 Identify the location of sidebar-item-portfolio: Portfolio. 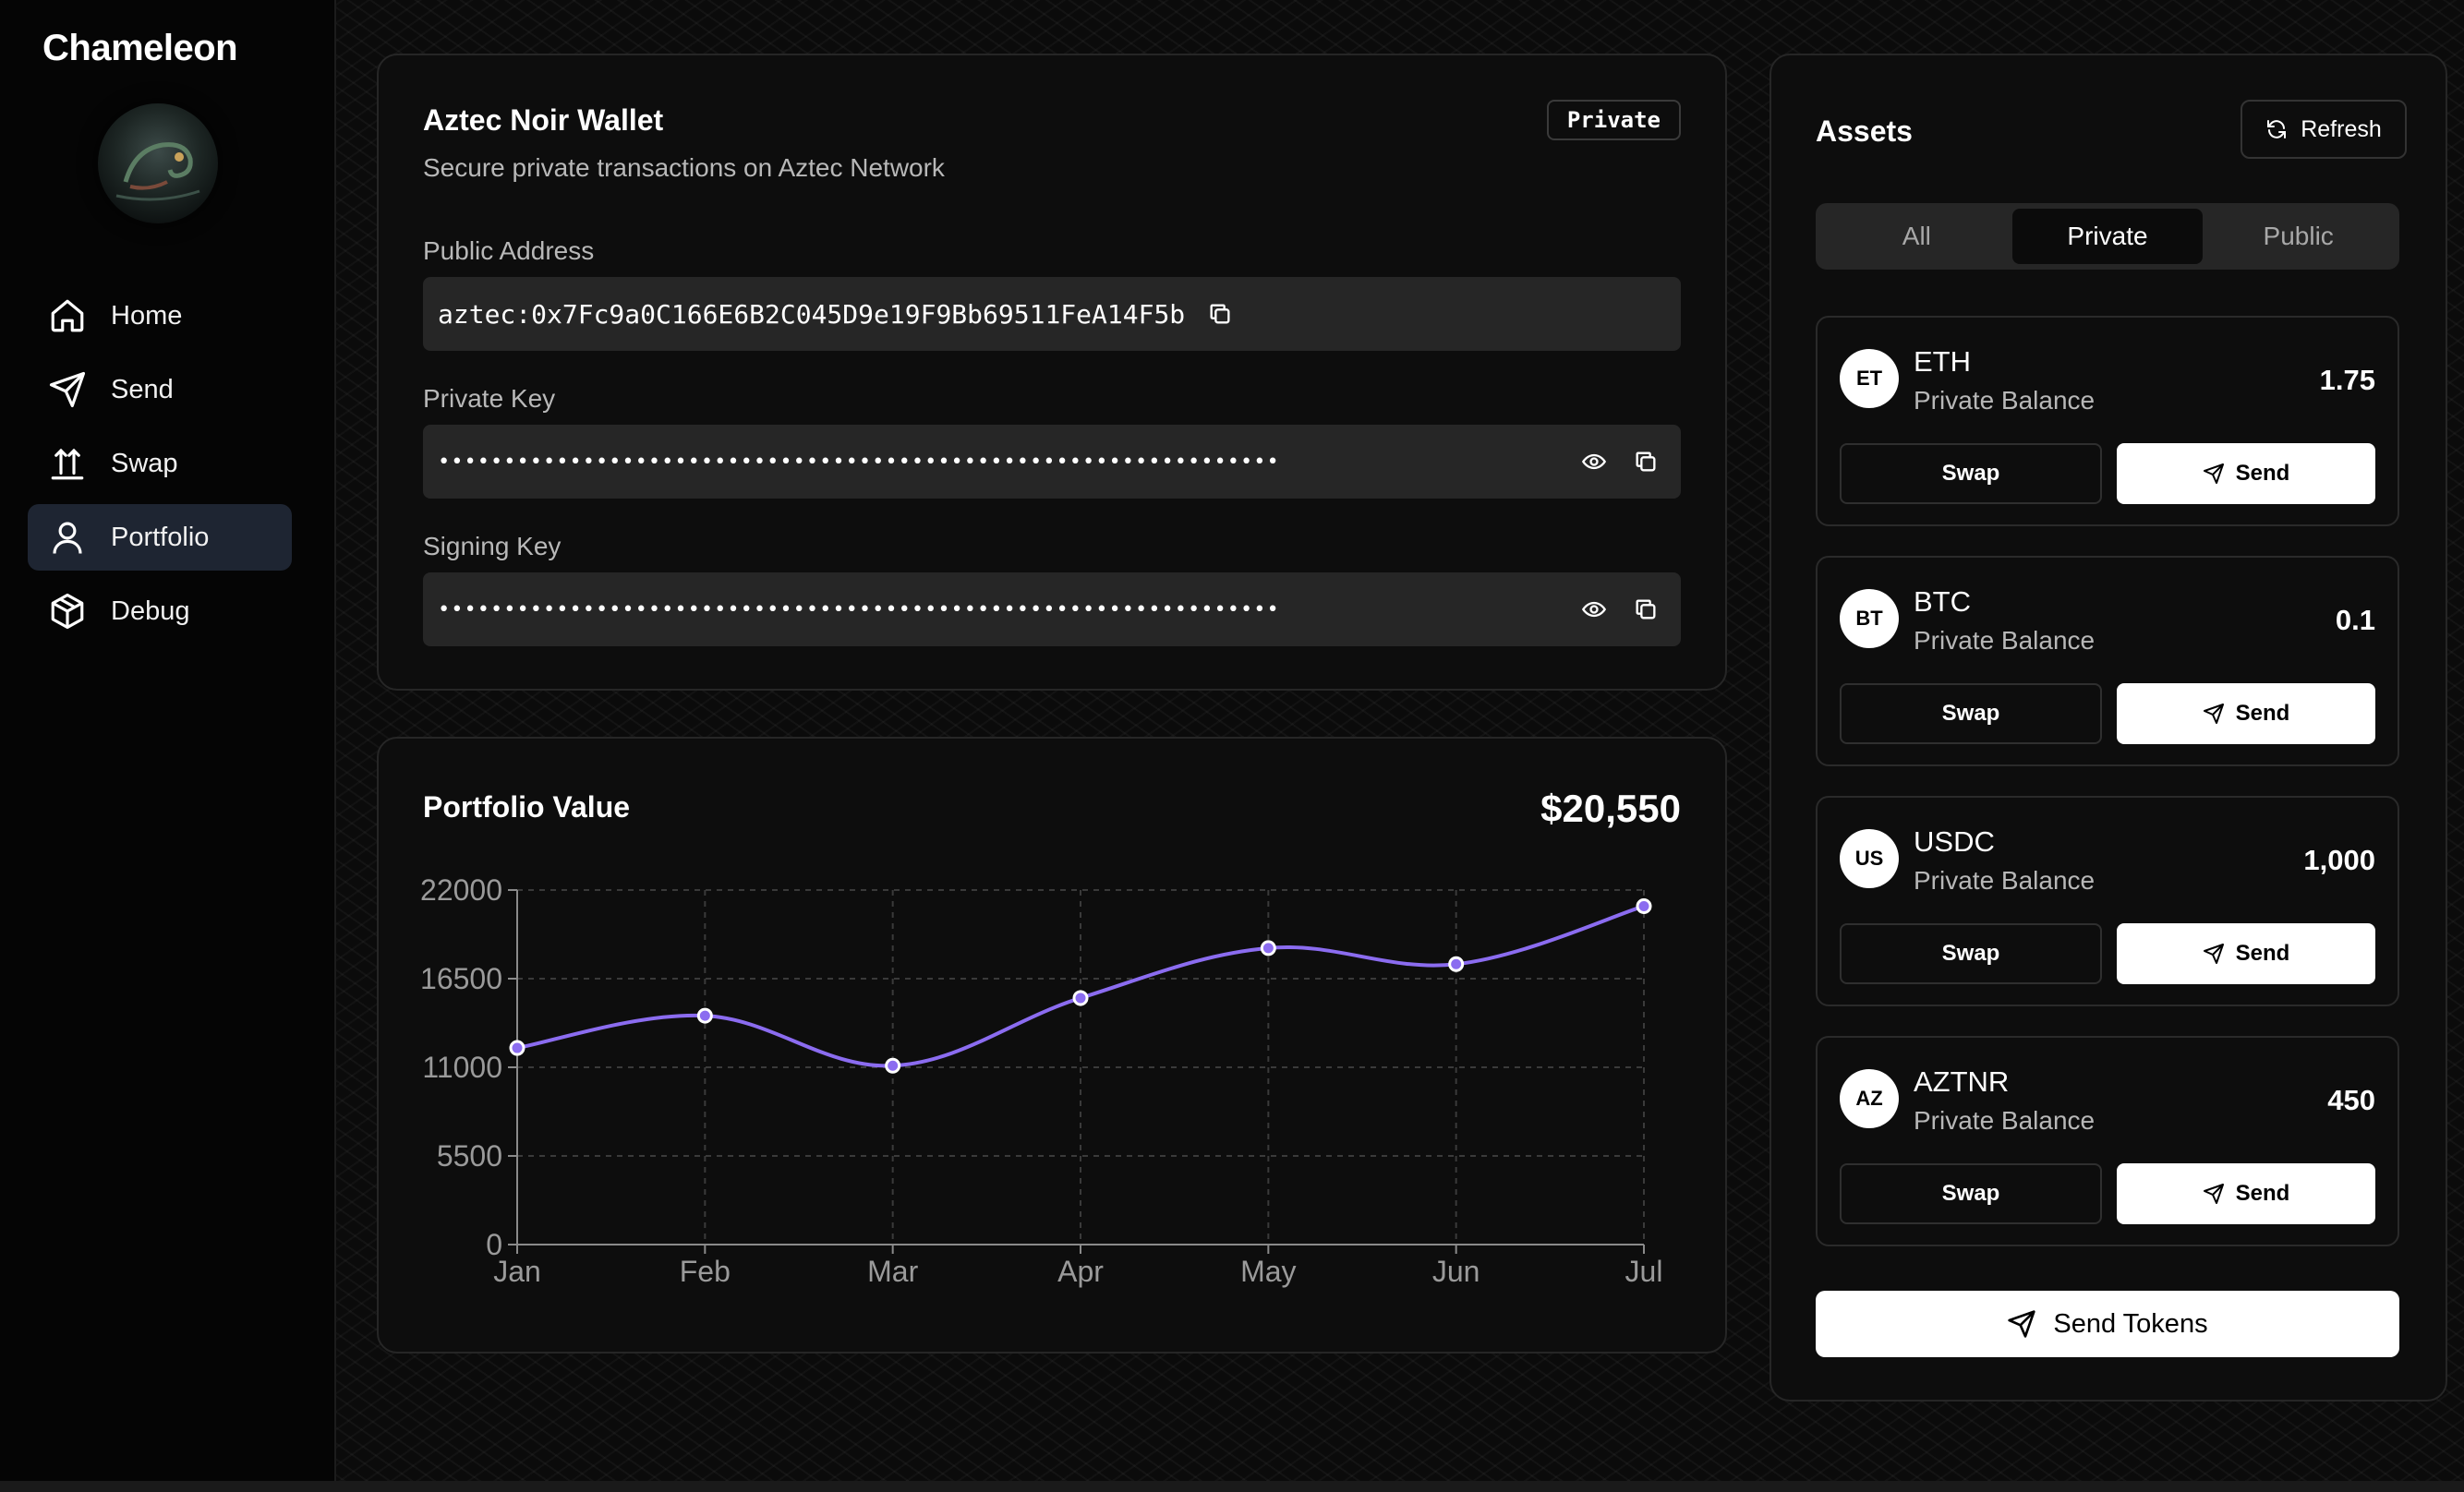
(160, 537).